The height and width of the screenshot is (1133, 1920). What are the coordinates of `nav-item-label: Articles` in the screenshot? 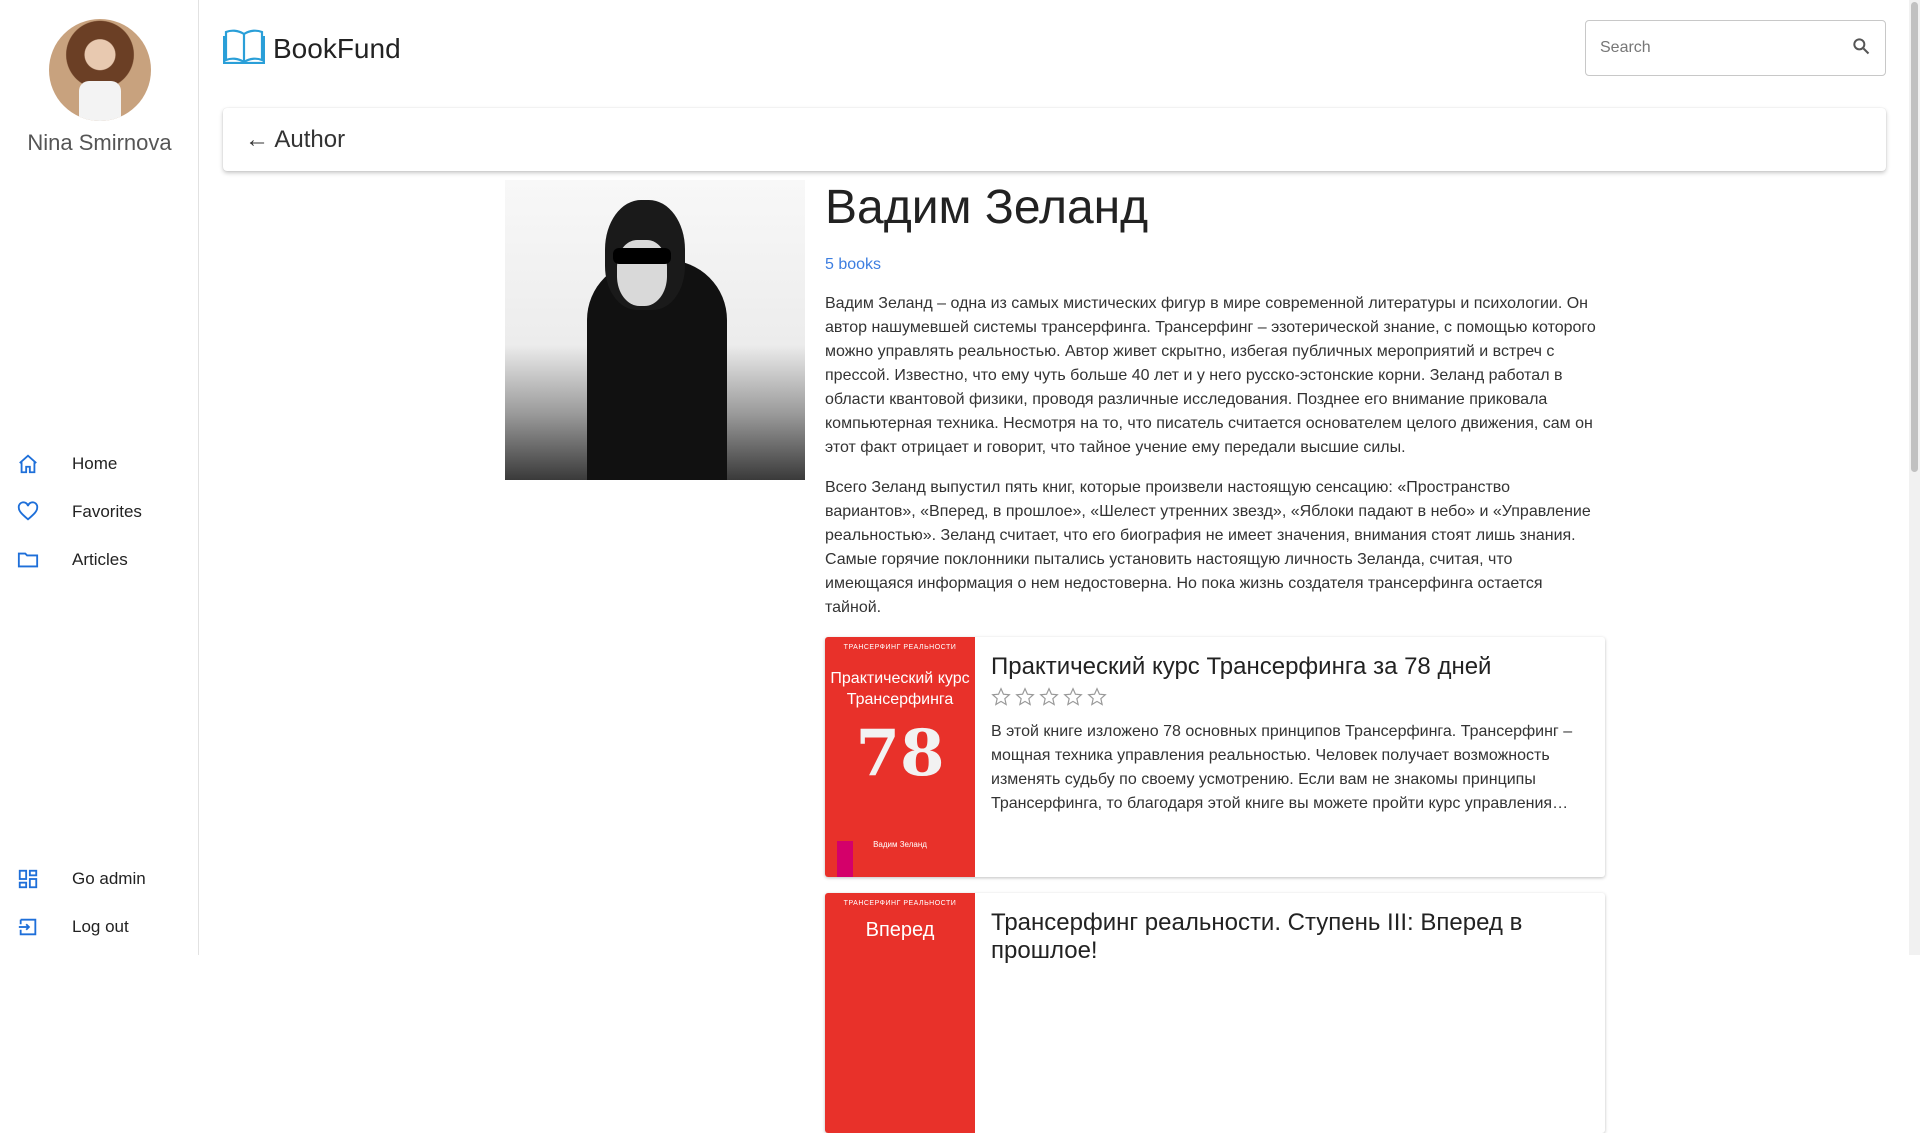 It's located at (100, 559).